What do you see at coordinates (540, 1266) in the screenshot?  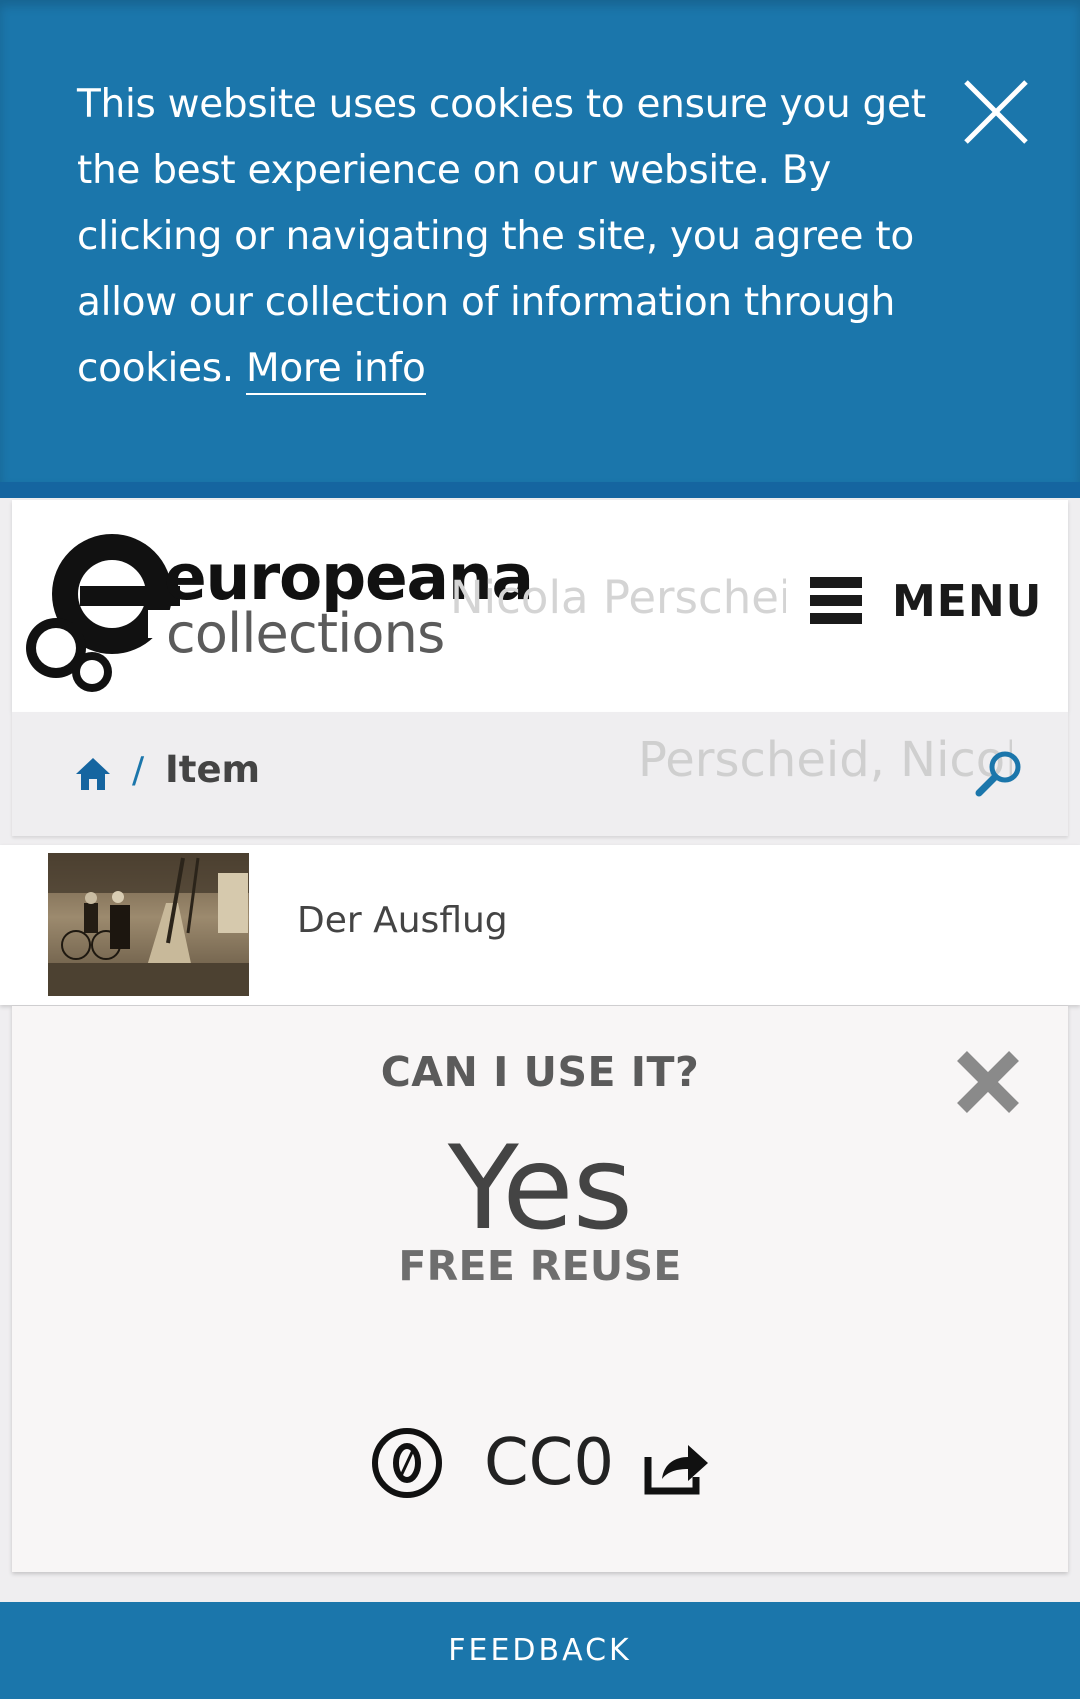 I see `rights-subtitle: FREE REUSE` at bounding box center [540, 1266].